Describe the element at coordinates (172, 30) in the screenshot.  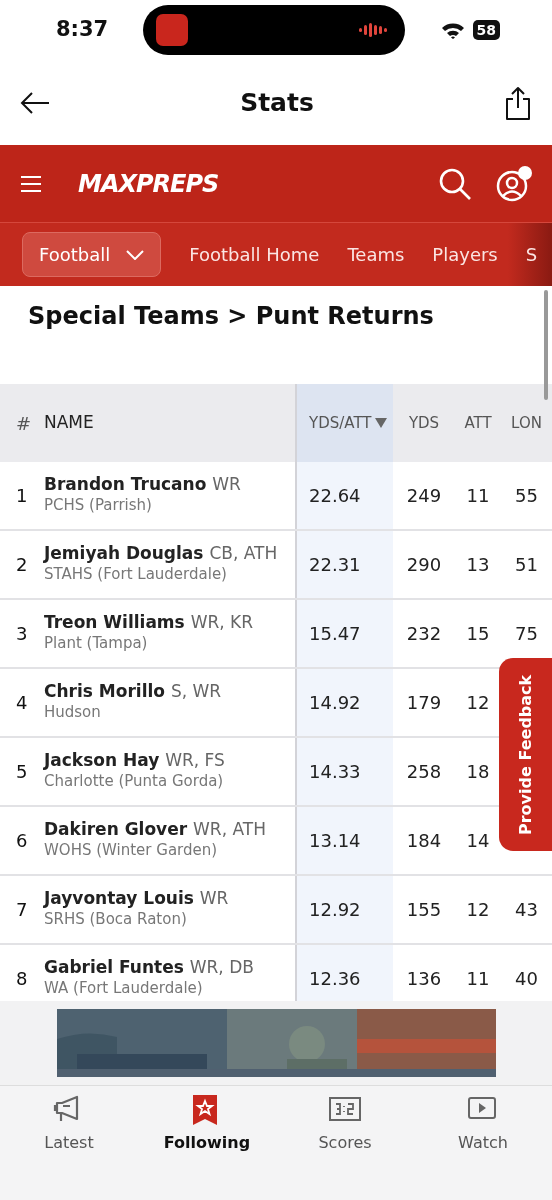
I see `app-icon` at that location.